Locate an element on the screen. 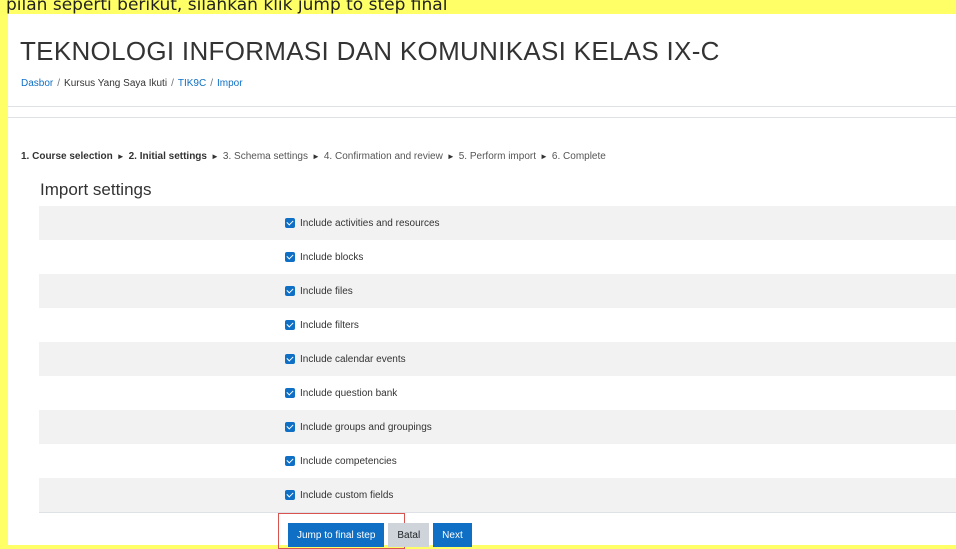  setting-label: Include blocks is located at coordinates (332, 257).